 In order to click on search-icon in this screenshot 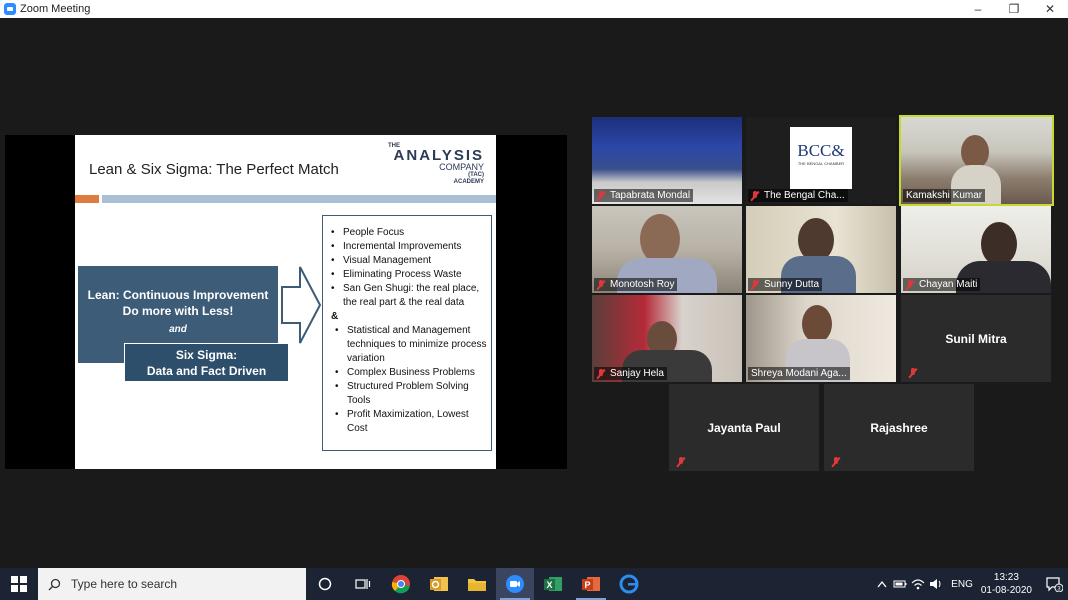, I will do `click(54, 584)`.